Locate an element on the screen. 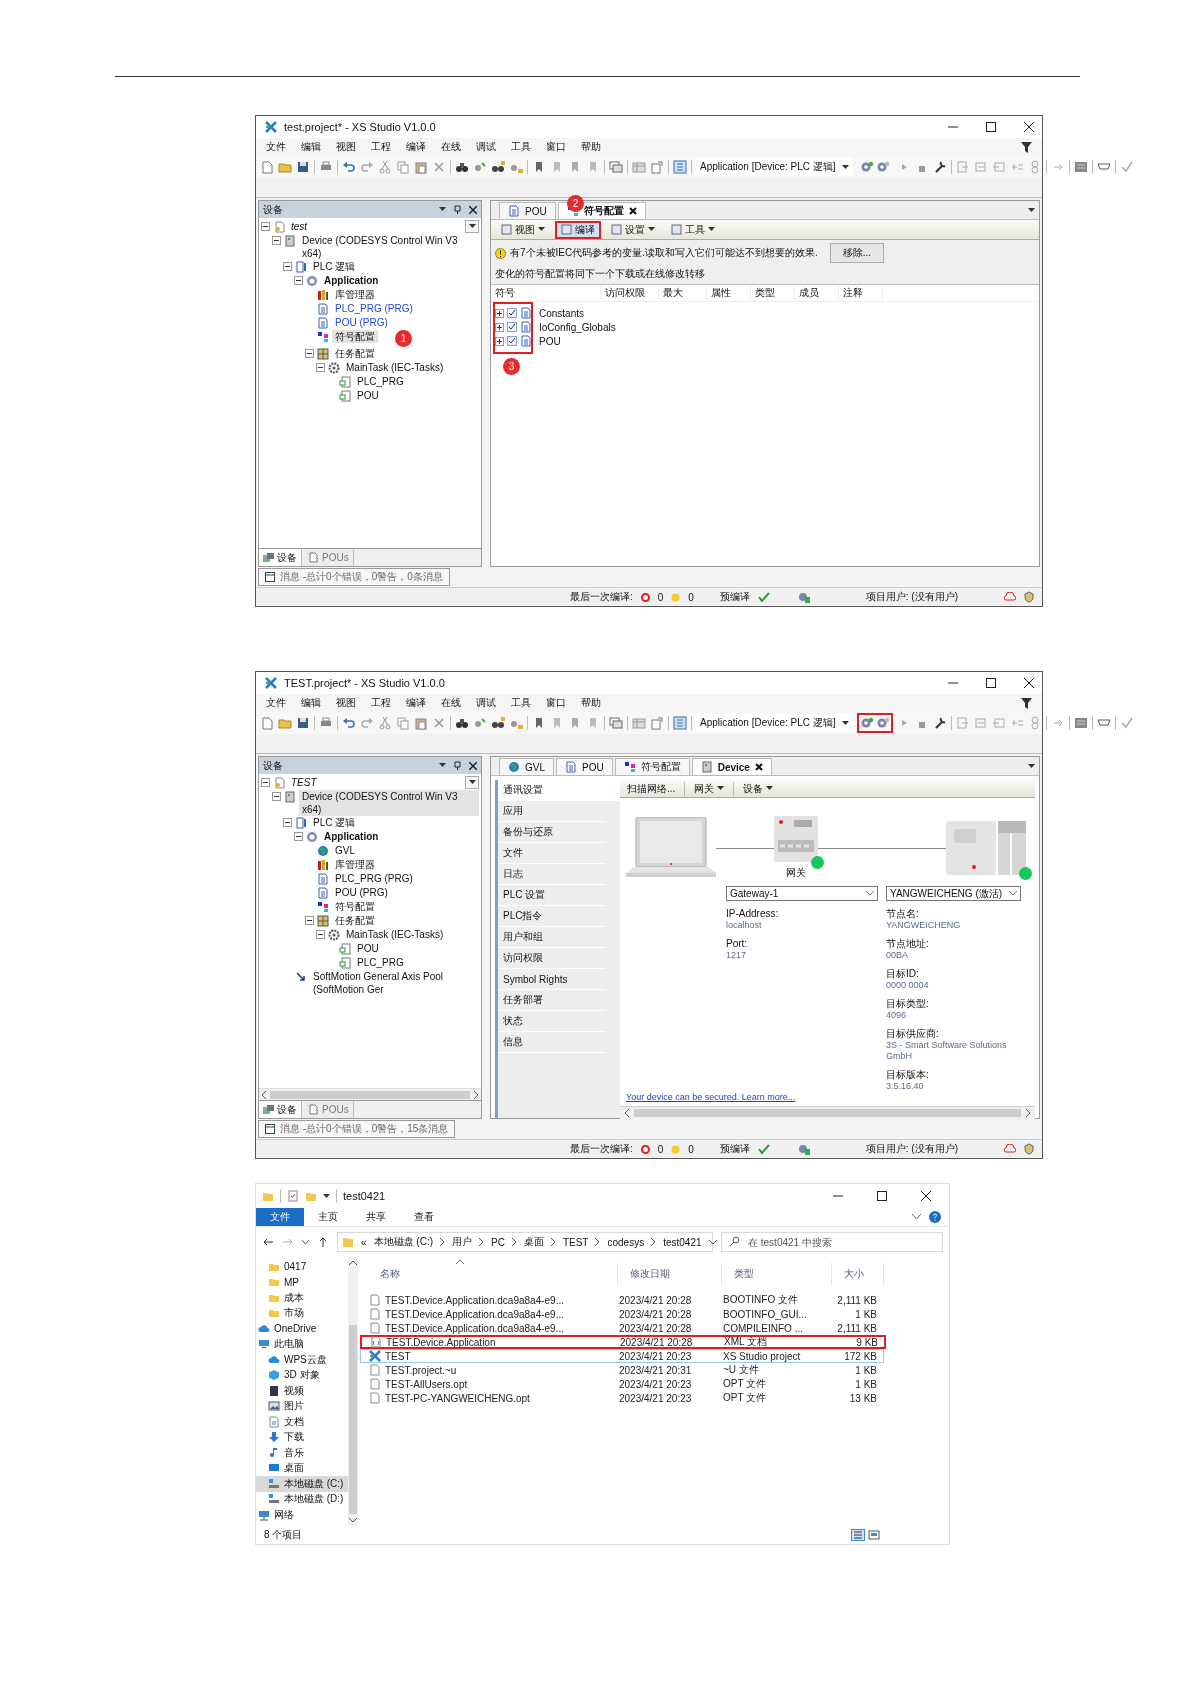  tree-item: POU is located at coordinates (368, 395).